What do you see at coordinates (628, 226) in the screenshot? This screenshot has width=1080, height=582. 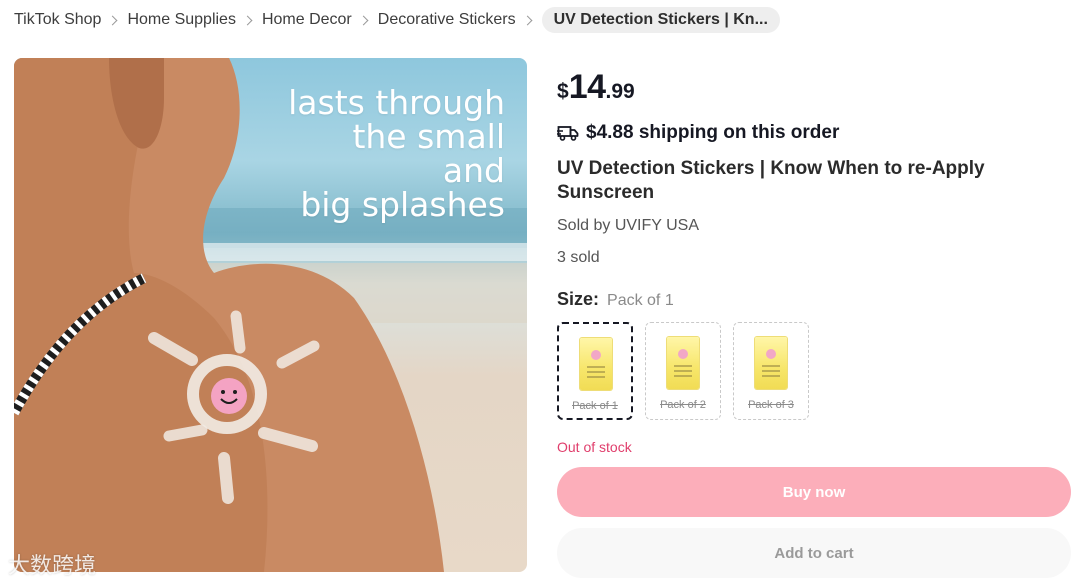 I see `seller-name: Sold by UVIFY USA` at bounding box center [628, 226].